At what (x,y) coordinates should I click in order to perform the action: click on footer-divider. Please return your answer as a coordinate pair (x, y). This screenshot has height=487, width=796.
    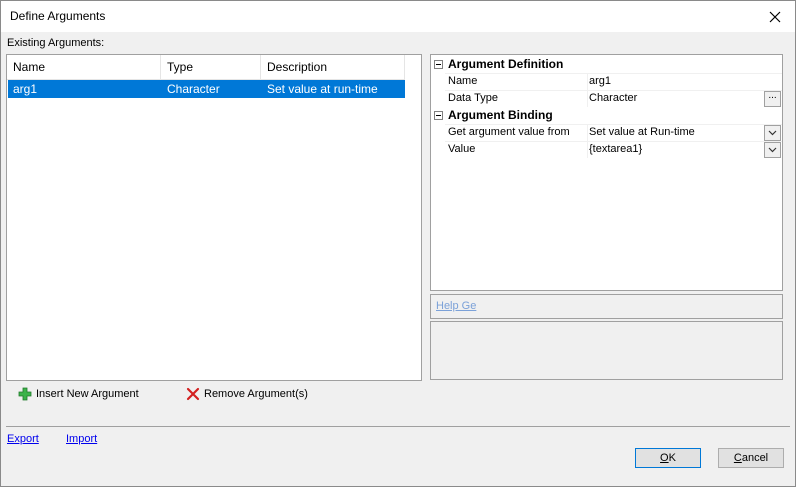
    Looking at the image, I should click on (398, 426).